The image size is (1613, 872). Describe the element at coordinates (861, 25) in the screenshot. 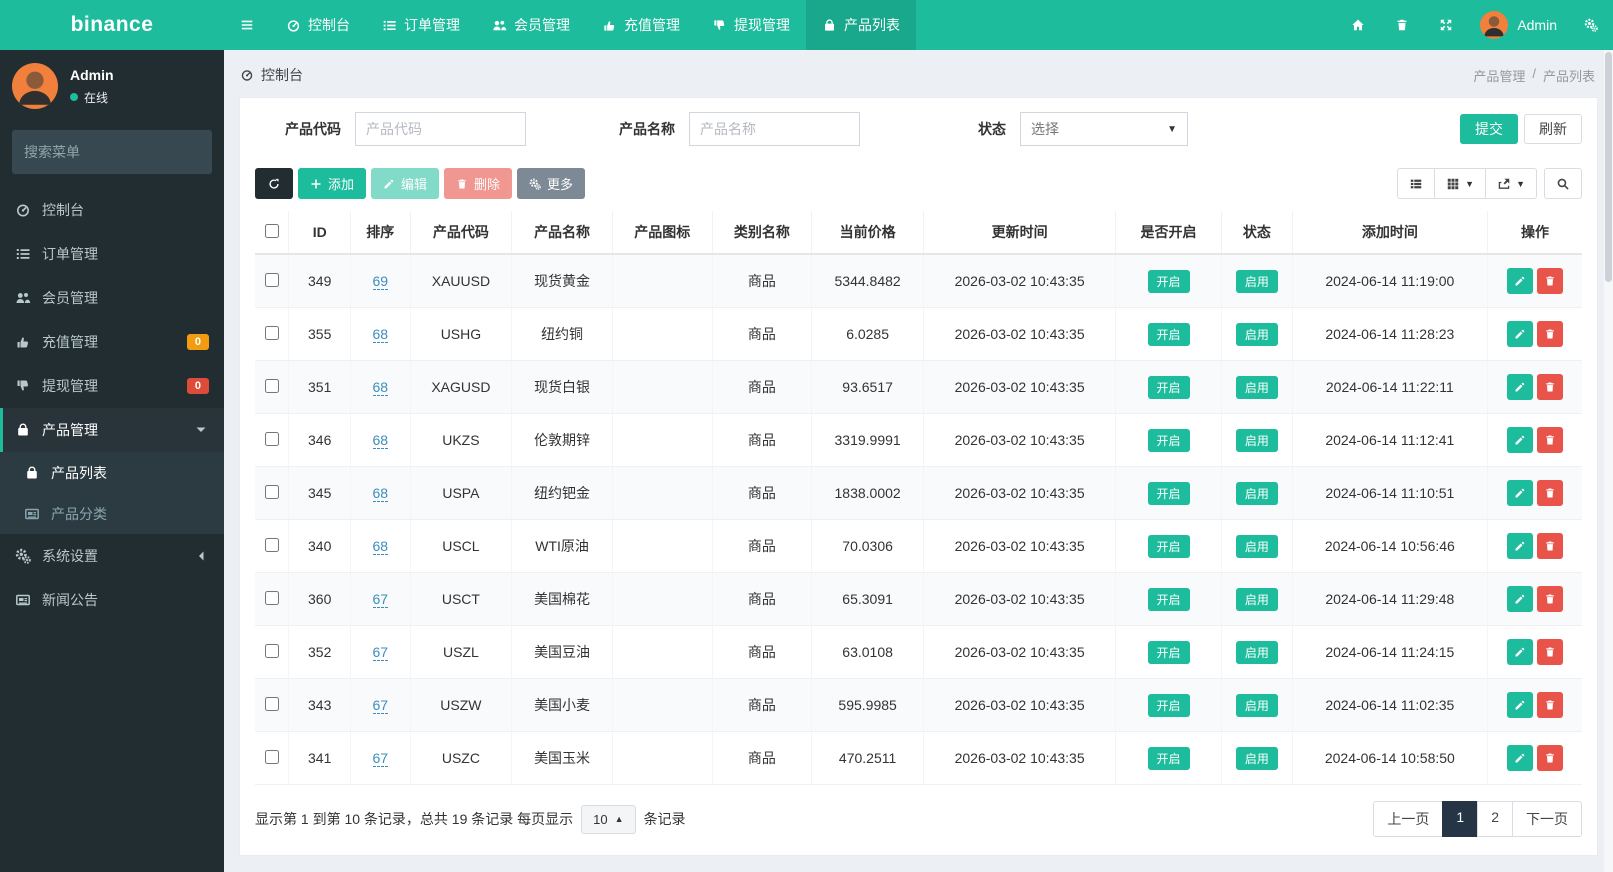

I see `nav-tab-products: 产品列表` at that location.